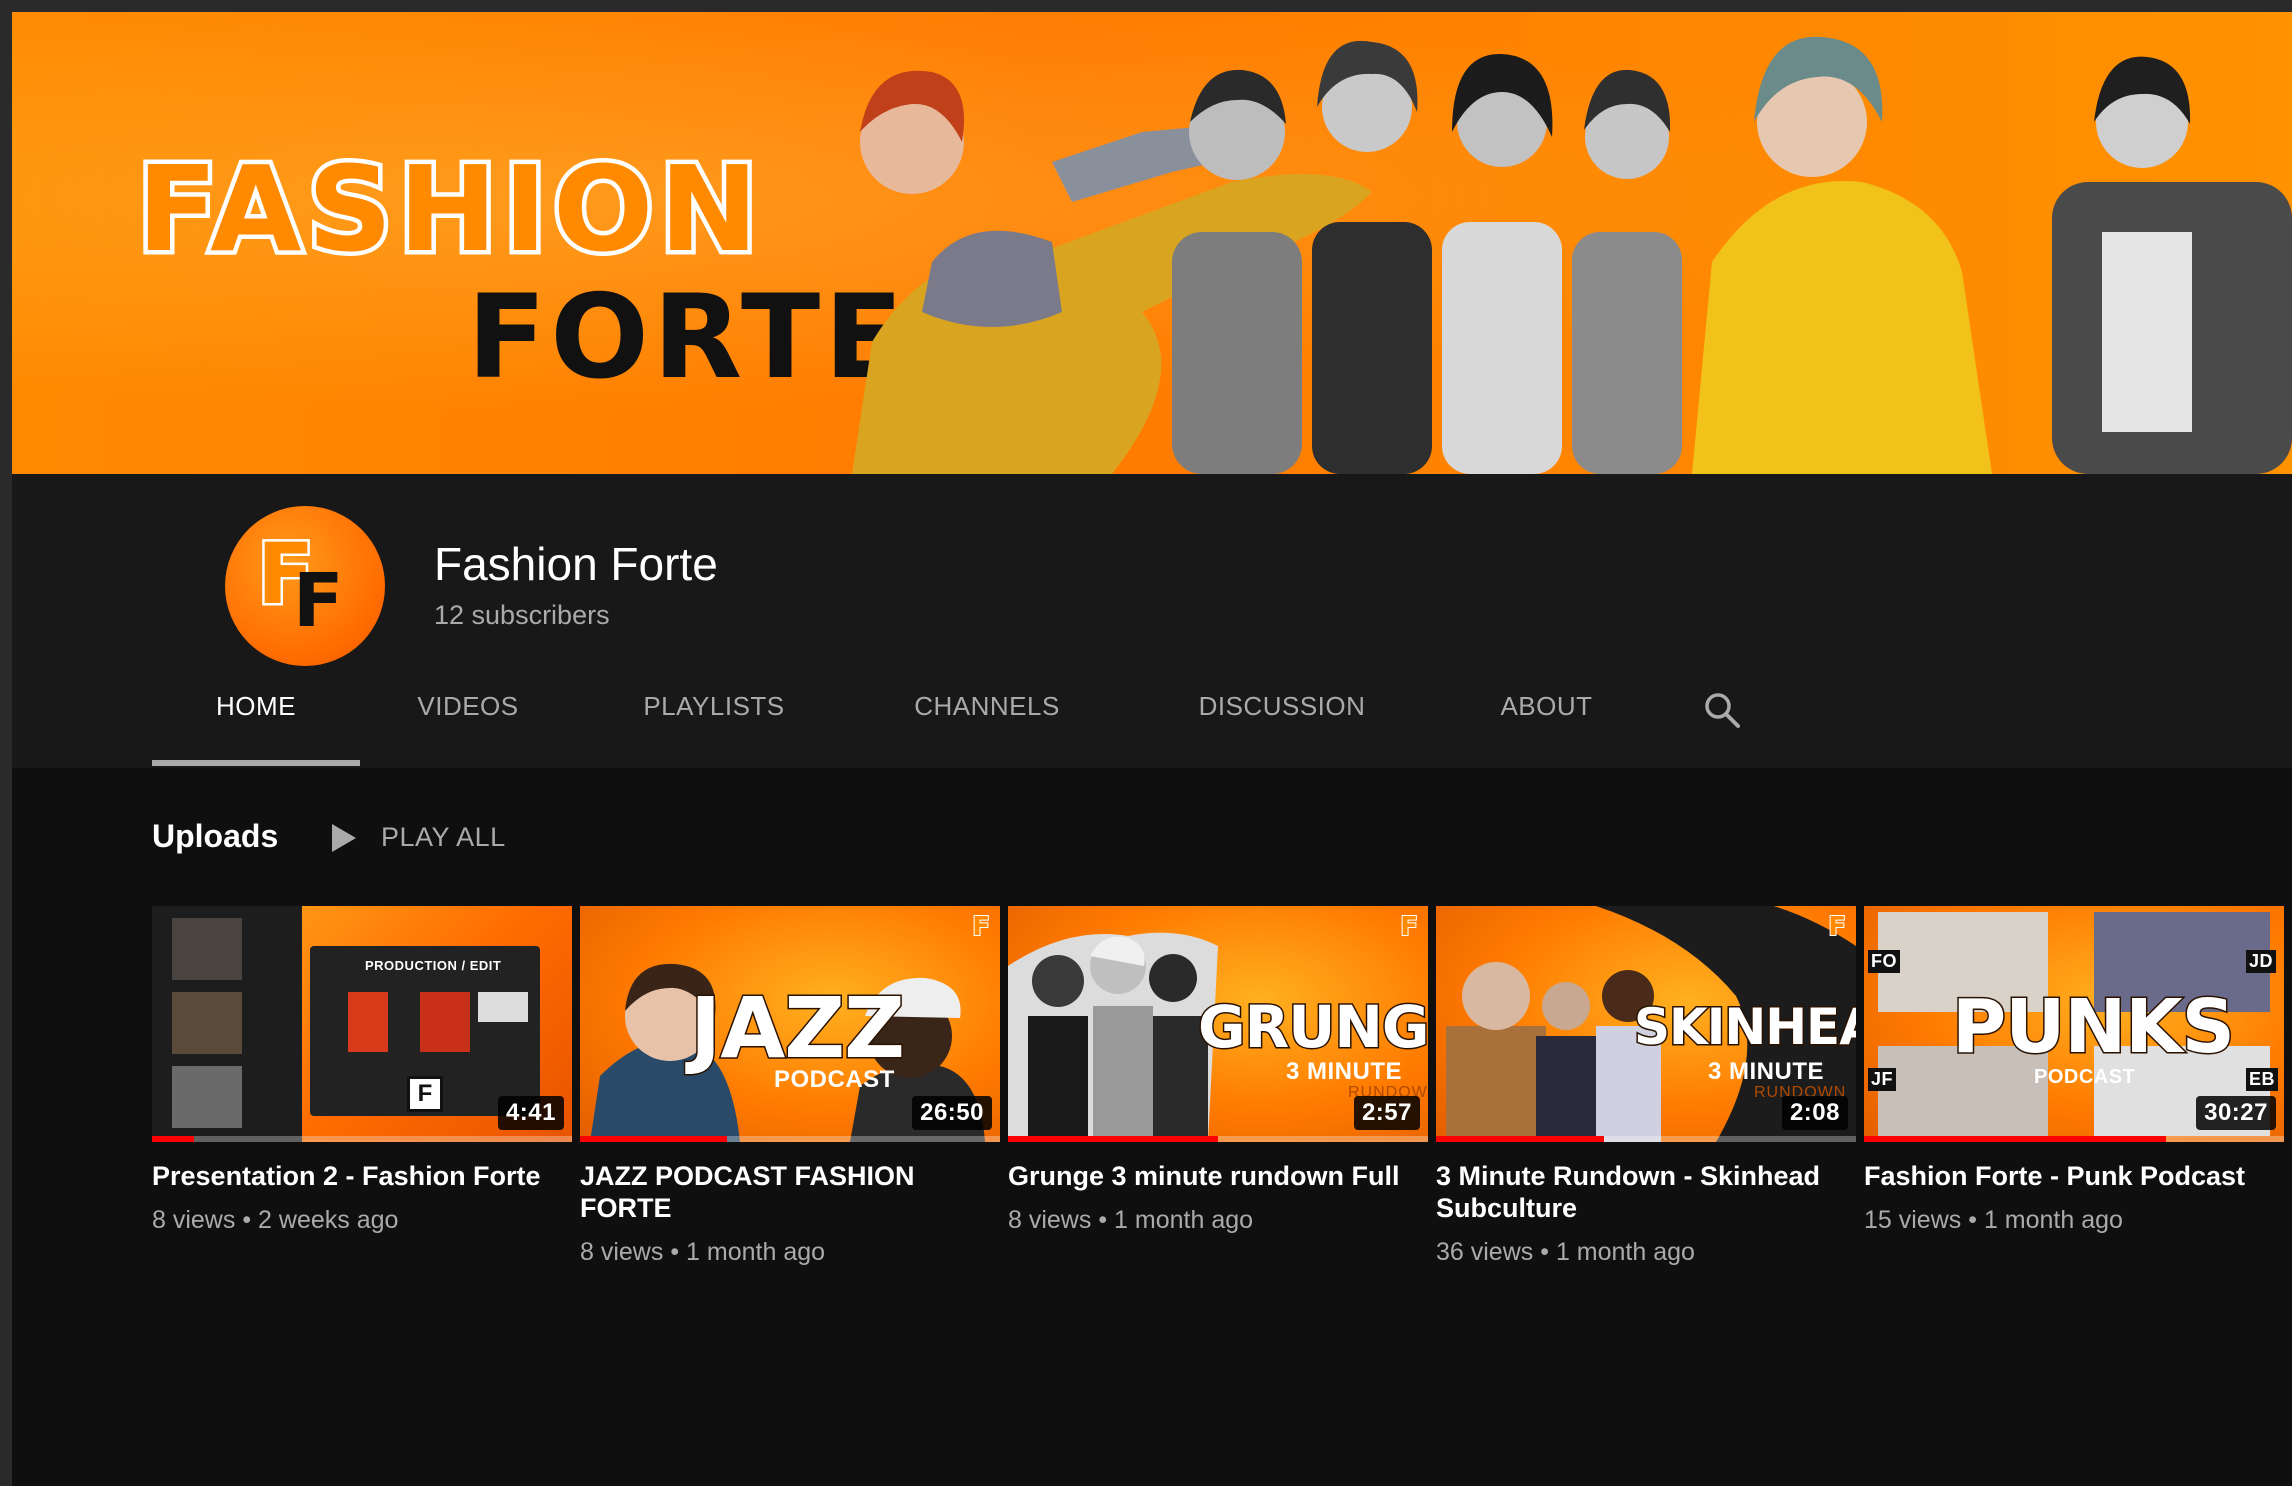 The height and width of the screenshot is (1486, 2292). I want to click on view-count: 15 views, so click(1913, 1220).